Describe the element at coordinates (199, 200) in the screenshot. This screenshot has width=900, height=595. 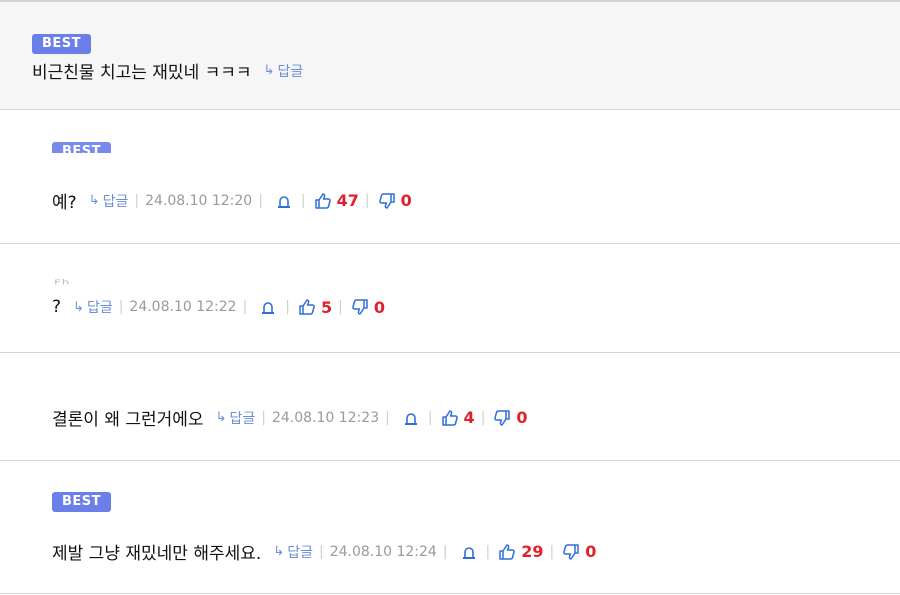
I see `comment-date: 24.08.10 12:20` at that location.